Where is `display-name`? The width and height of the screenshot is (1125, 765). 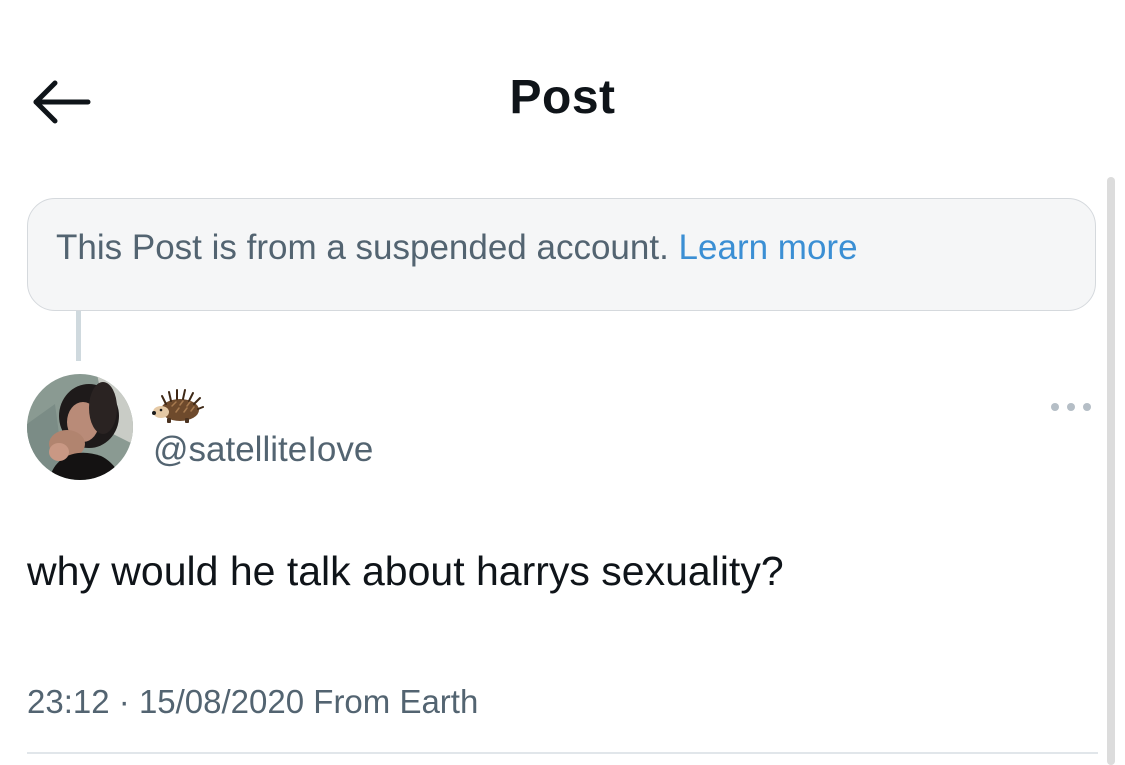
display-name is located at coordinates (178, 408).